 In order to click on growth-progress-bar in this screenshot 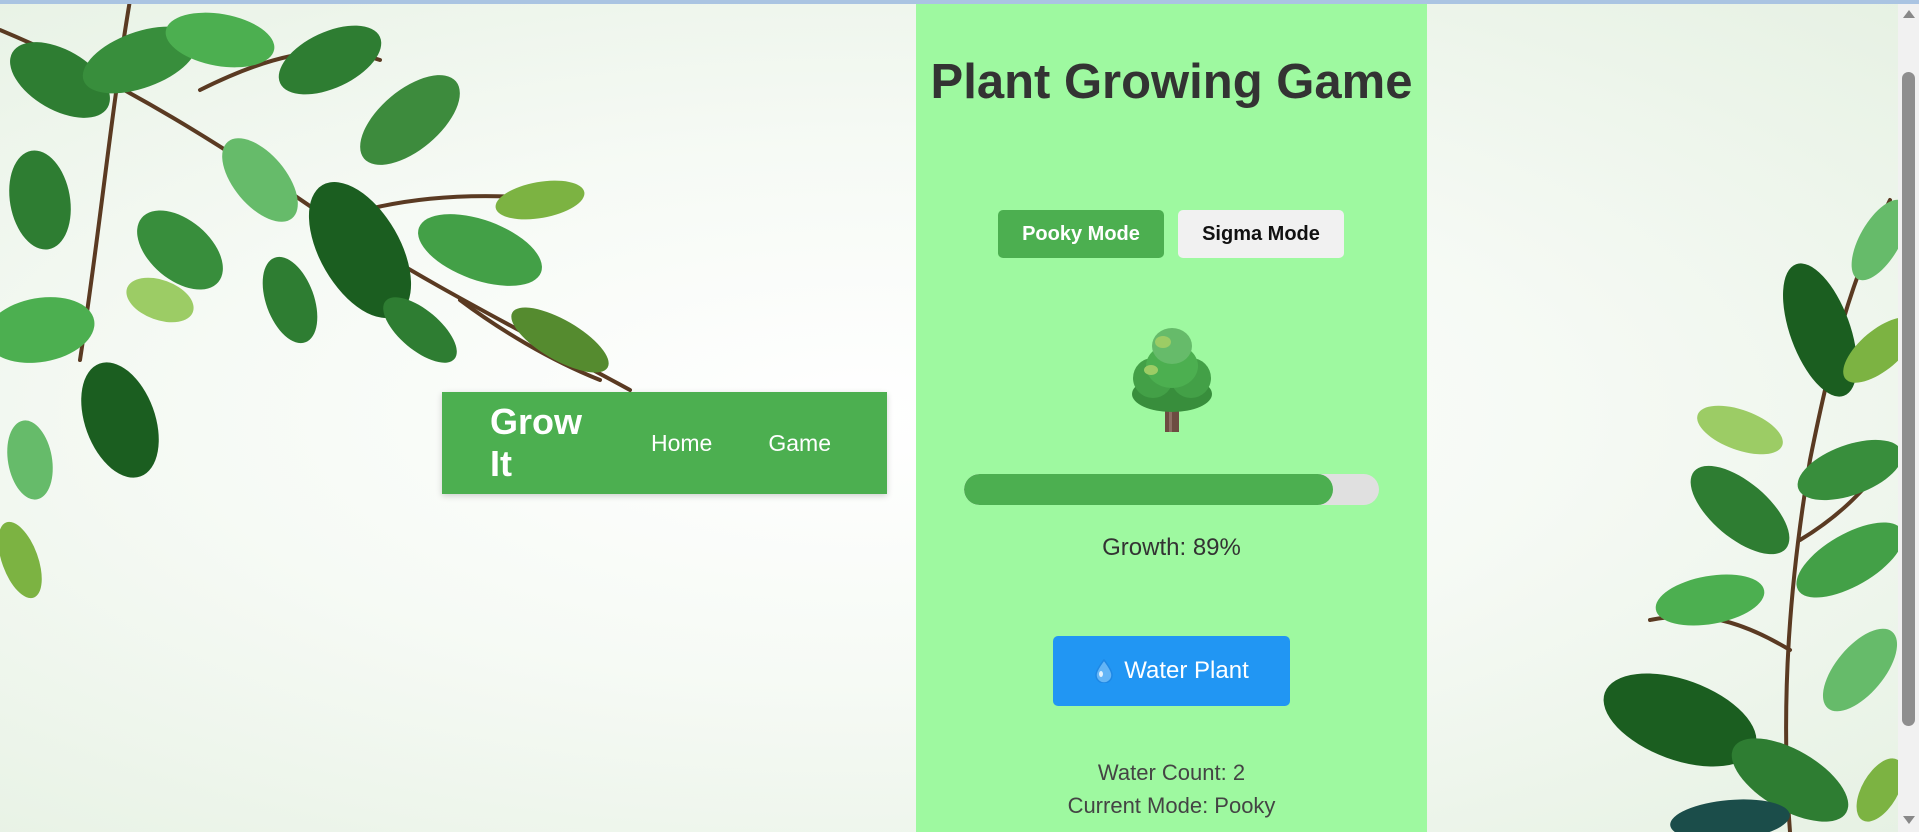, I will do `click(1171, 489)`.